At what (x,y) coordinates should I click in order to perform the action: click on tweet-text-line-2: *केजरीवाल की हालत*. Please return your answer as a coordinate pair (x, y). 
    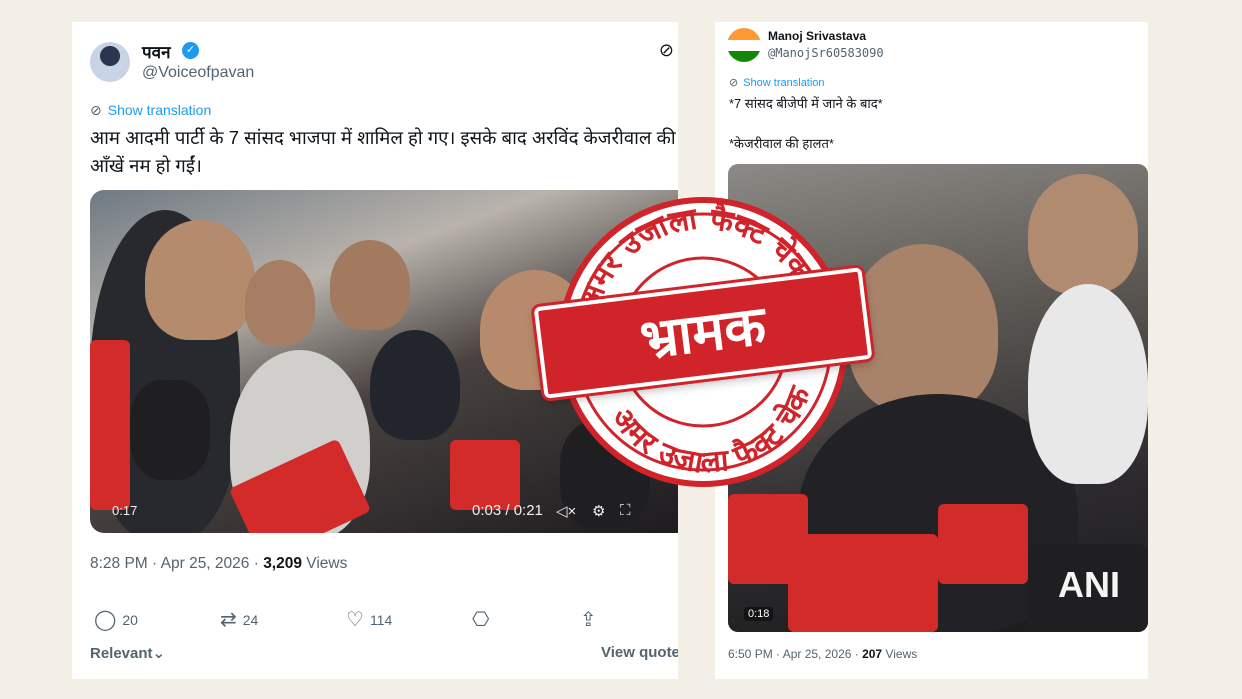
    Looking at the image, I should click on (781, 143).